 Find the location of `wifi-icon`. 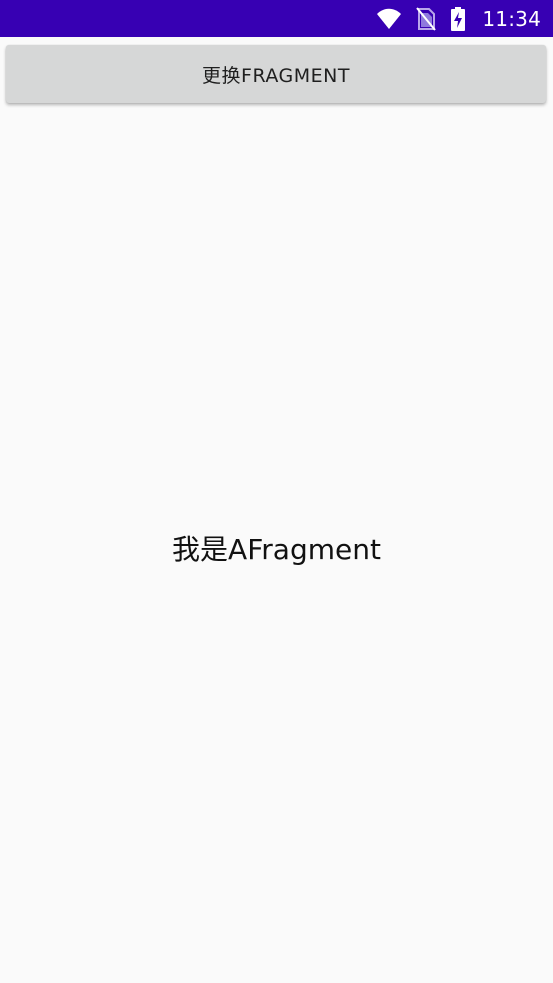

wifi-icon is located at coordinates (389, 19).